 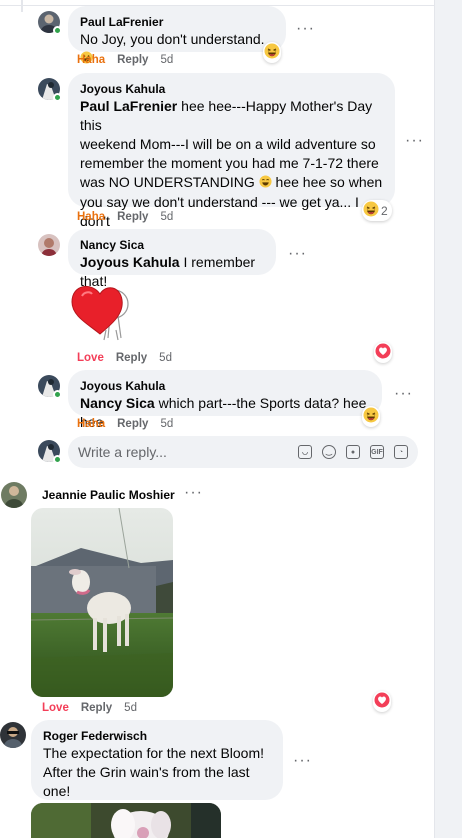 I want to click on reaction-badge: 2, so click(x=377, y=210).